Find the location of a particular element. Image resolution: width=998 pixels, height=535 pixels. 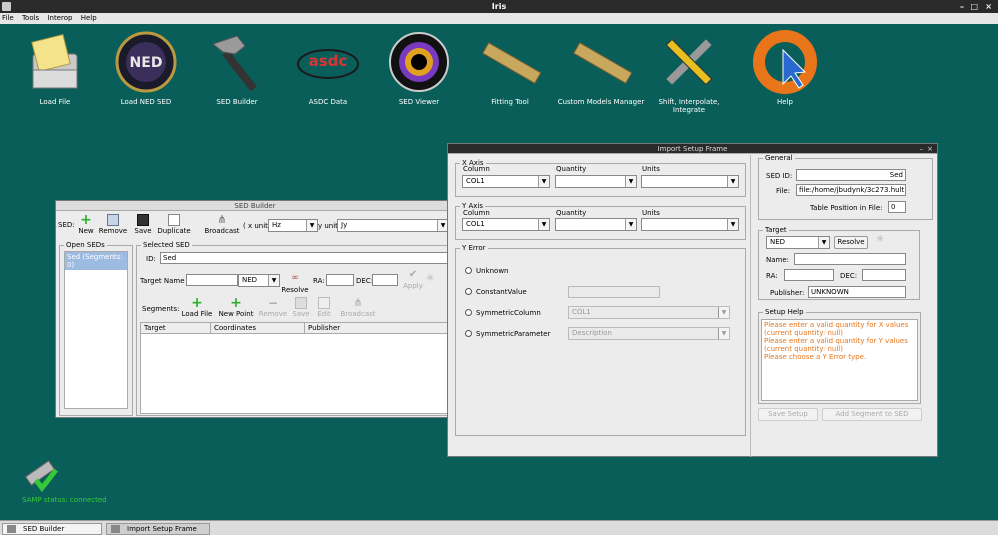

new-point-button: + New Point is located at coordinates (236, 306).